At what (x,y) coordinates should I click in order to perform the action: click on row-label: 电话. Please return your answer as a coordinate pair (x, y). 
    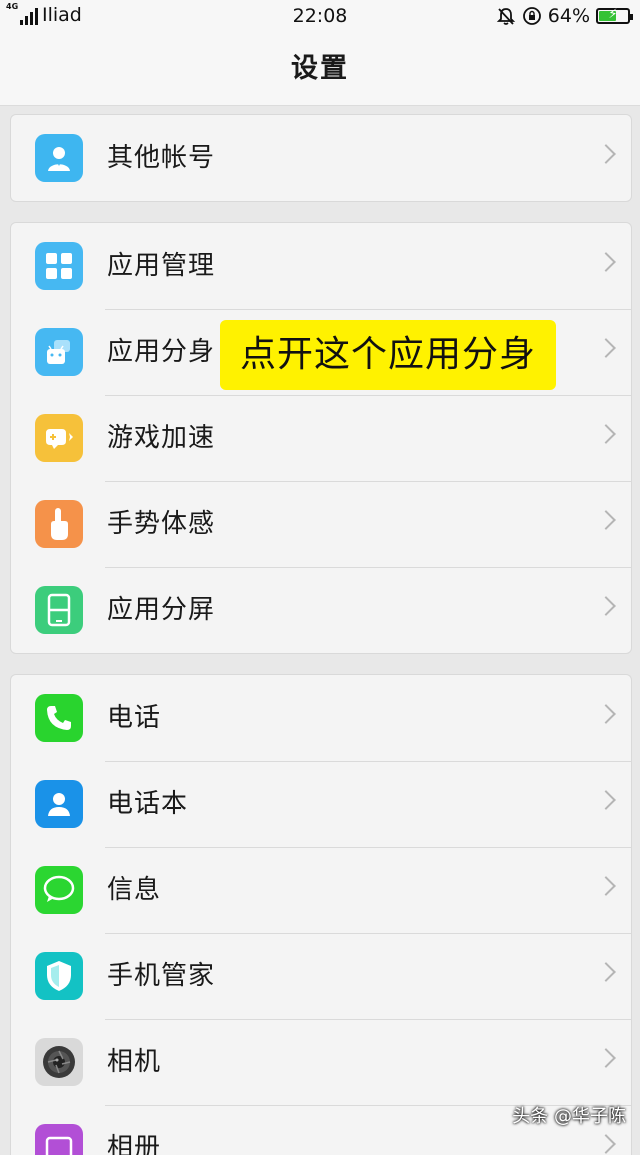
    Looking at the image, I should click on (134, 718).